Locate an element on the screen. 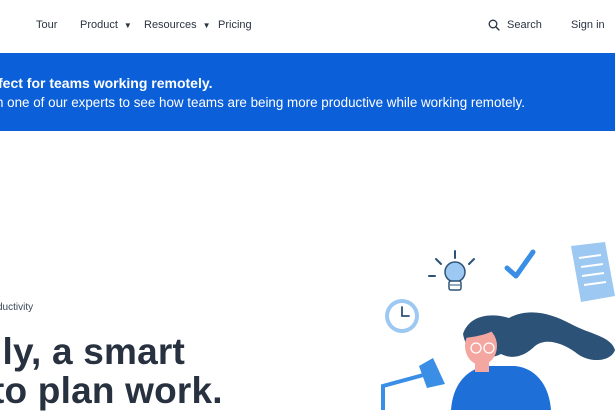  sign-in-label: Sign in is located at coordinates (588, 25).